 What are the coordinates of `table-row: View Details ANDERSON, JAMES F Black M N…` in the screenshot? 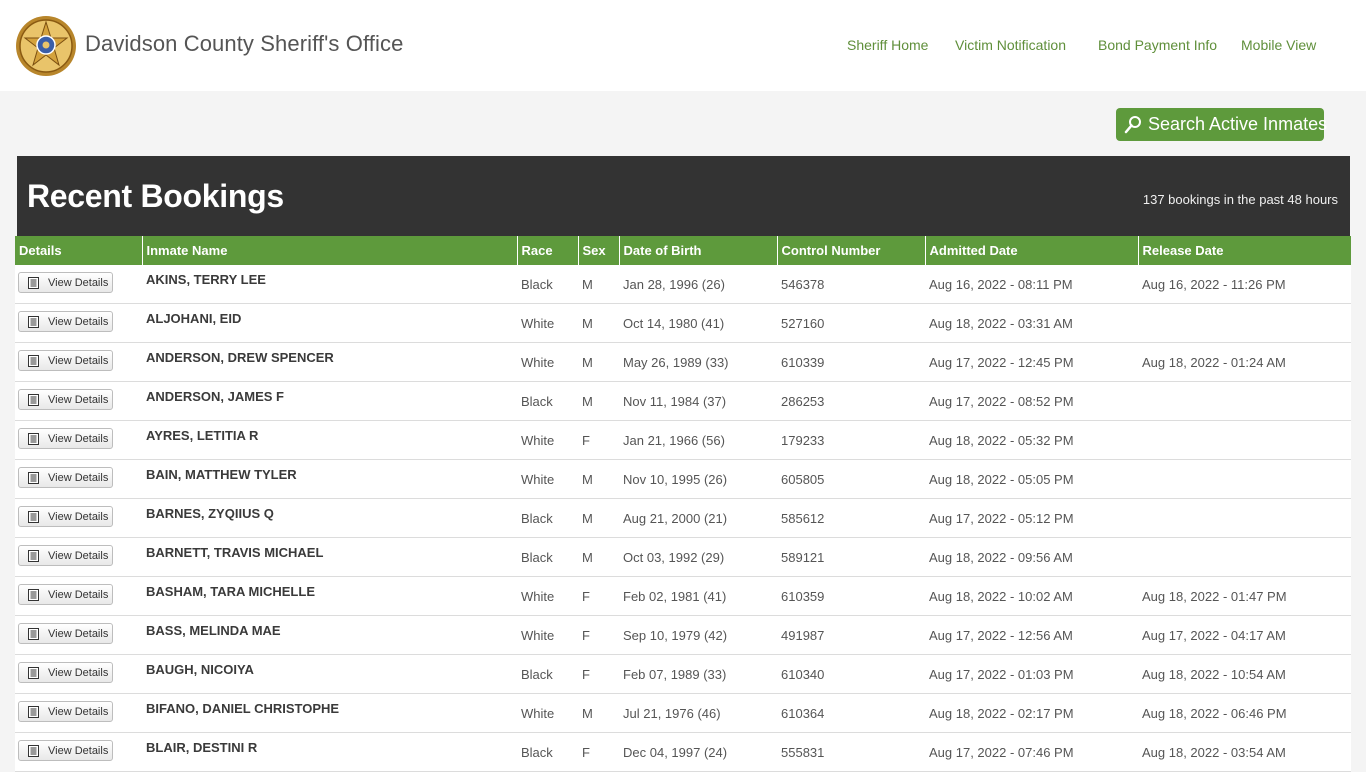 It's located at (683, 401).